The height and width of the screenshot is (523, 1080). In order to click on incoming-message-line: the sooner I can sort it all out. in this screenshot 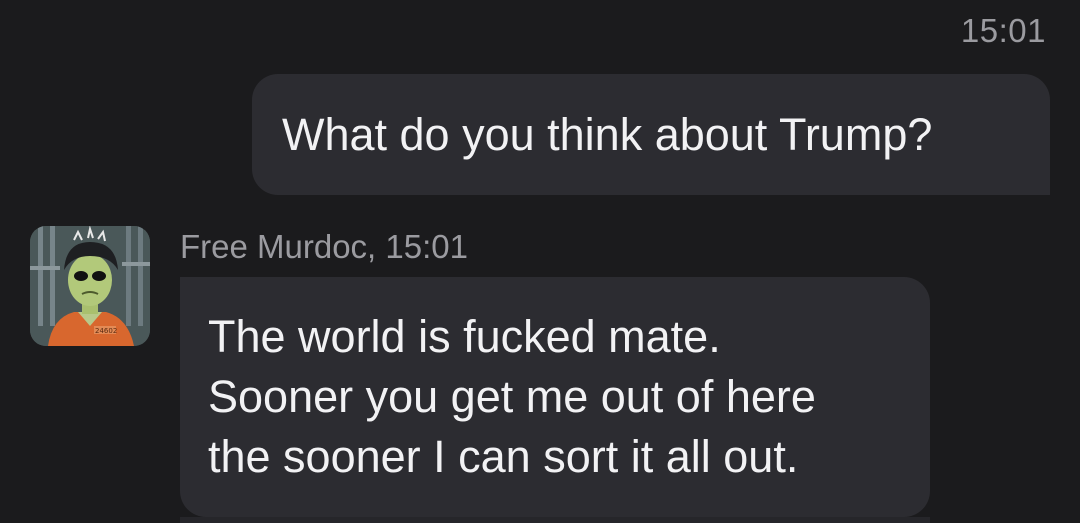, I will do `click(503, 456)`.